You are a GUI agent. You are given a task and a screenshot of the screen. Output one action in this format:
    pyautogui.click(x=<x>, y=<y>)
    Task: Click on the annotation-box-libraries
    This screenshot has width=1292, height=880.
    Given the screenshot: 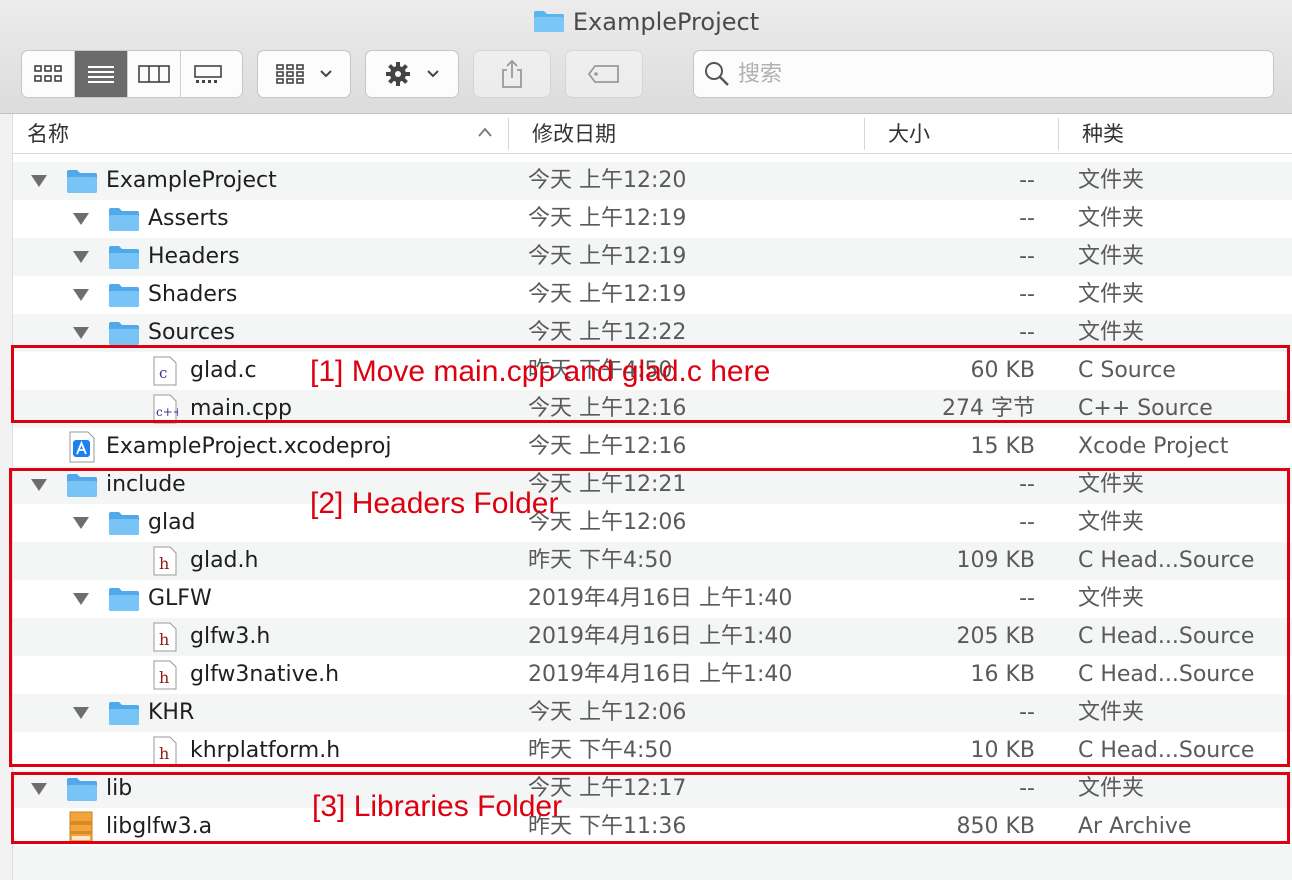 What is the action you would take?
    pyautogui.click(x=650, y=808)
    